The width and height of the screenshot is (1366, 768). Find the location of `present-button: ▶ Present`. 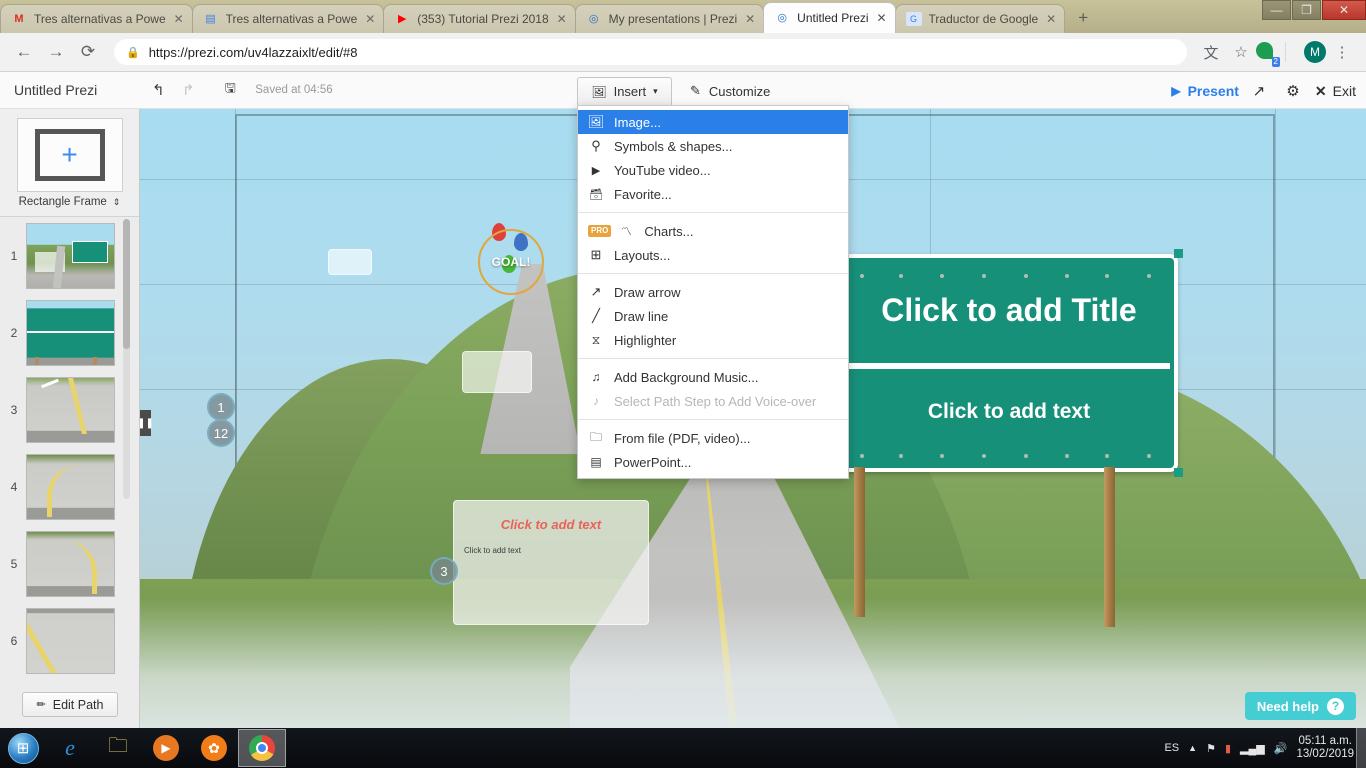

present-button: ▶ Present is located at coordinates (1205, 91).